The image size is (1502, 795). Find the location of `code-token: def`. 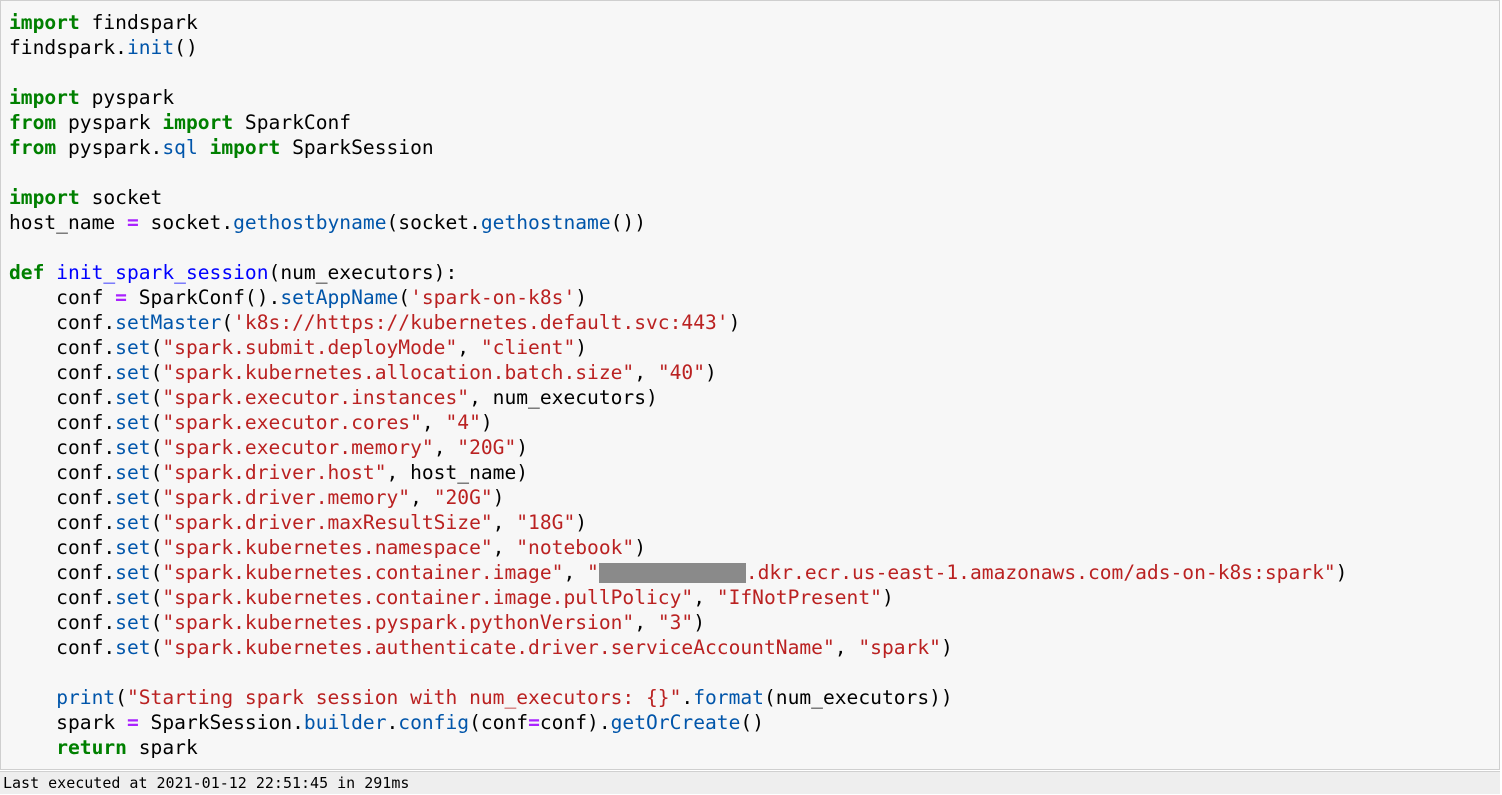

code-token: def is located at coordinates (27, 272).